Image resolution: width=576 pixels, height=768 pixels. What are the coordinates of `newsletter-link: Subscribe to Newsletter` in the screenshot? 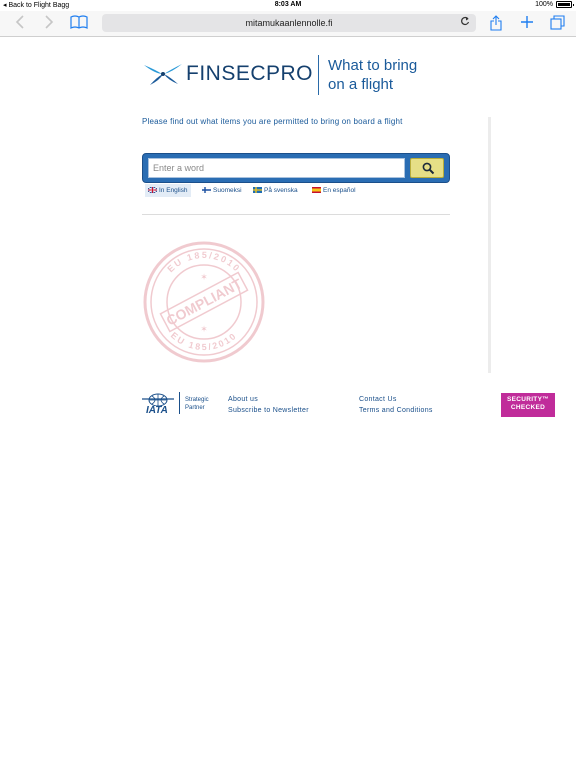 It's located at (268, 410).